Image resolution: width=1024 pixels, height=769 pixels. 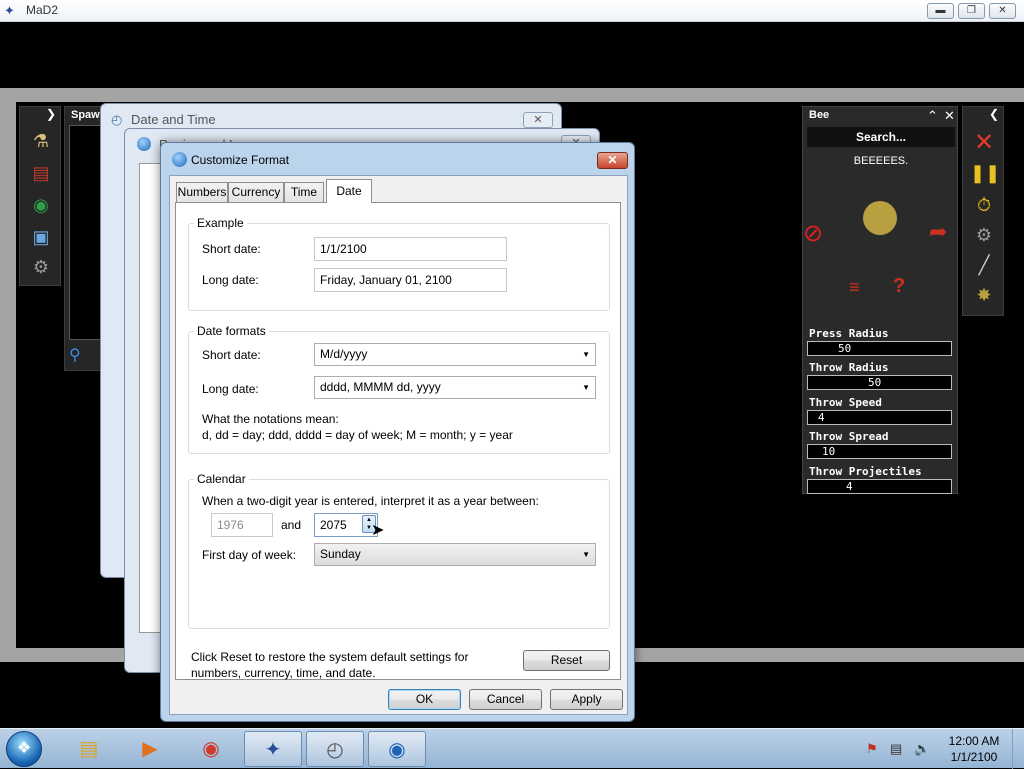 What do you see at coordinates (51, 114) in the screenshot?
I see `collapse-arrow-icon: ❯` at bounding box center [51, 114].